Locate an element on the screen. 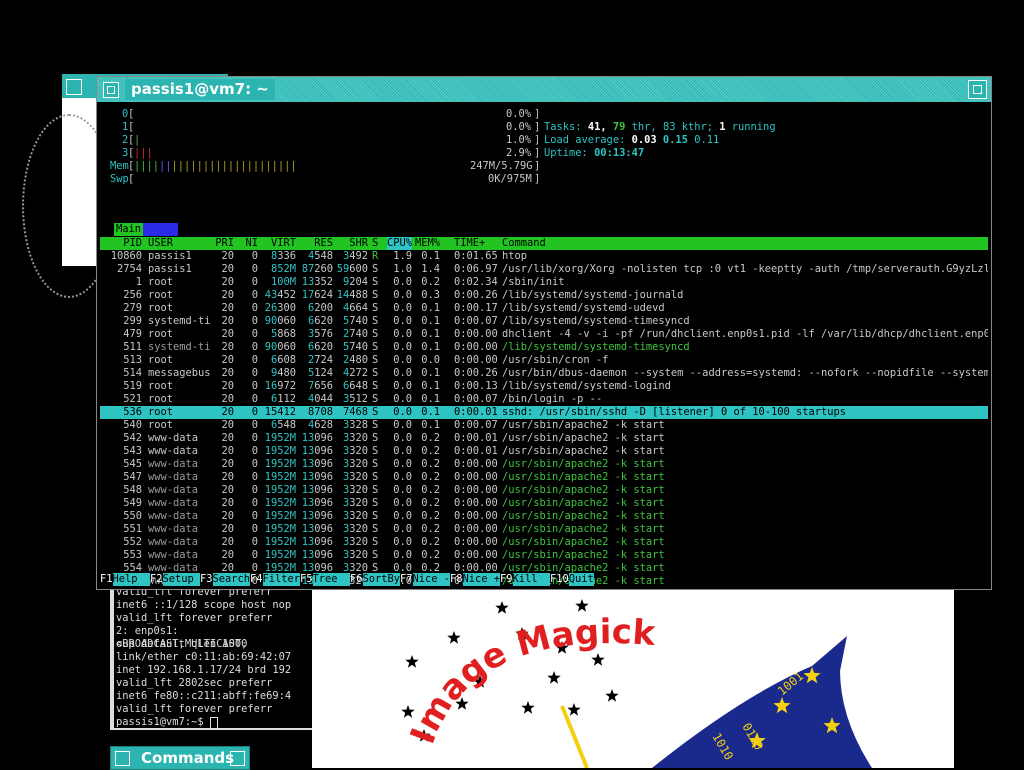 The width and height of the screenshot is (1024, 770). fkey-label-kill: Kill is located at coordinates (531, 579).